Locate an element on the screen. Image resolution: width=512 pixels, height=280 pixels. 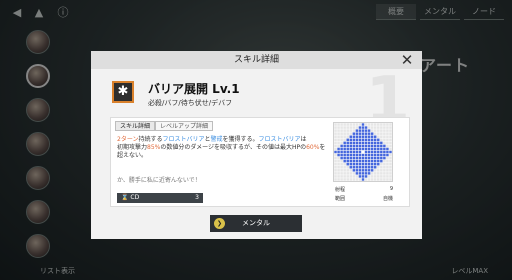
range-distance-row: 射程 9 is located at coordinates (364, 189).